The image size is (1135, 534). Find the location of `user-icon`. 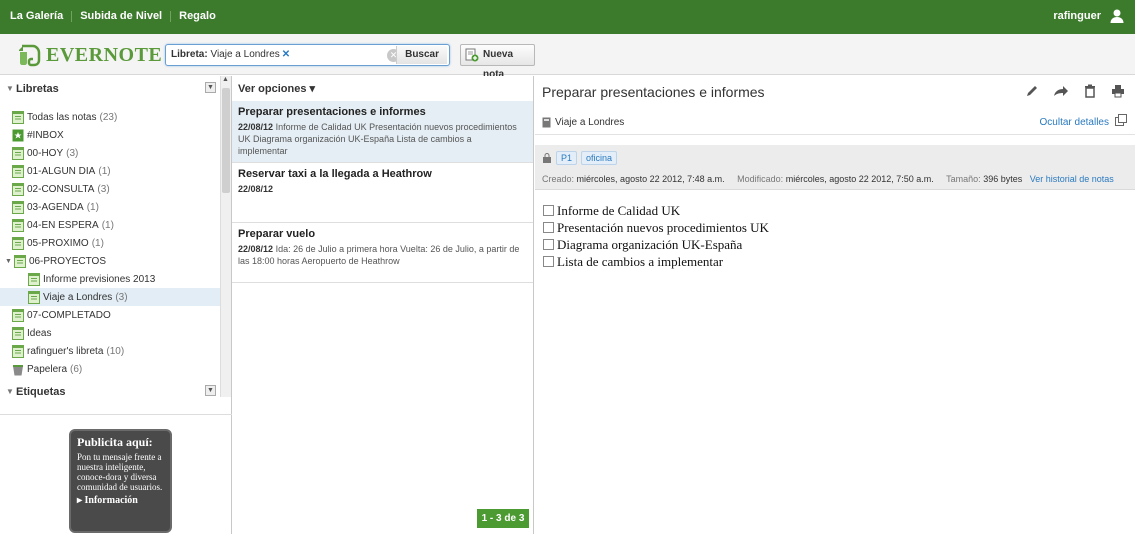

user-icon is located at coordinates (1117, 16).